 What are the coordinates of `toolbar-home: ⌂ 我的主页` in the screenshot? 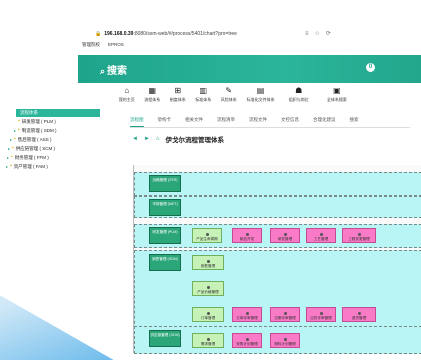 It's located at (127, 99).